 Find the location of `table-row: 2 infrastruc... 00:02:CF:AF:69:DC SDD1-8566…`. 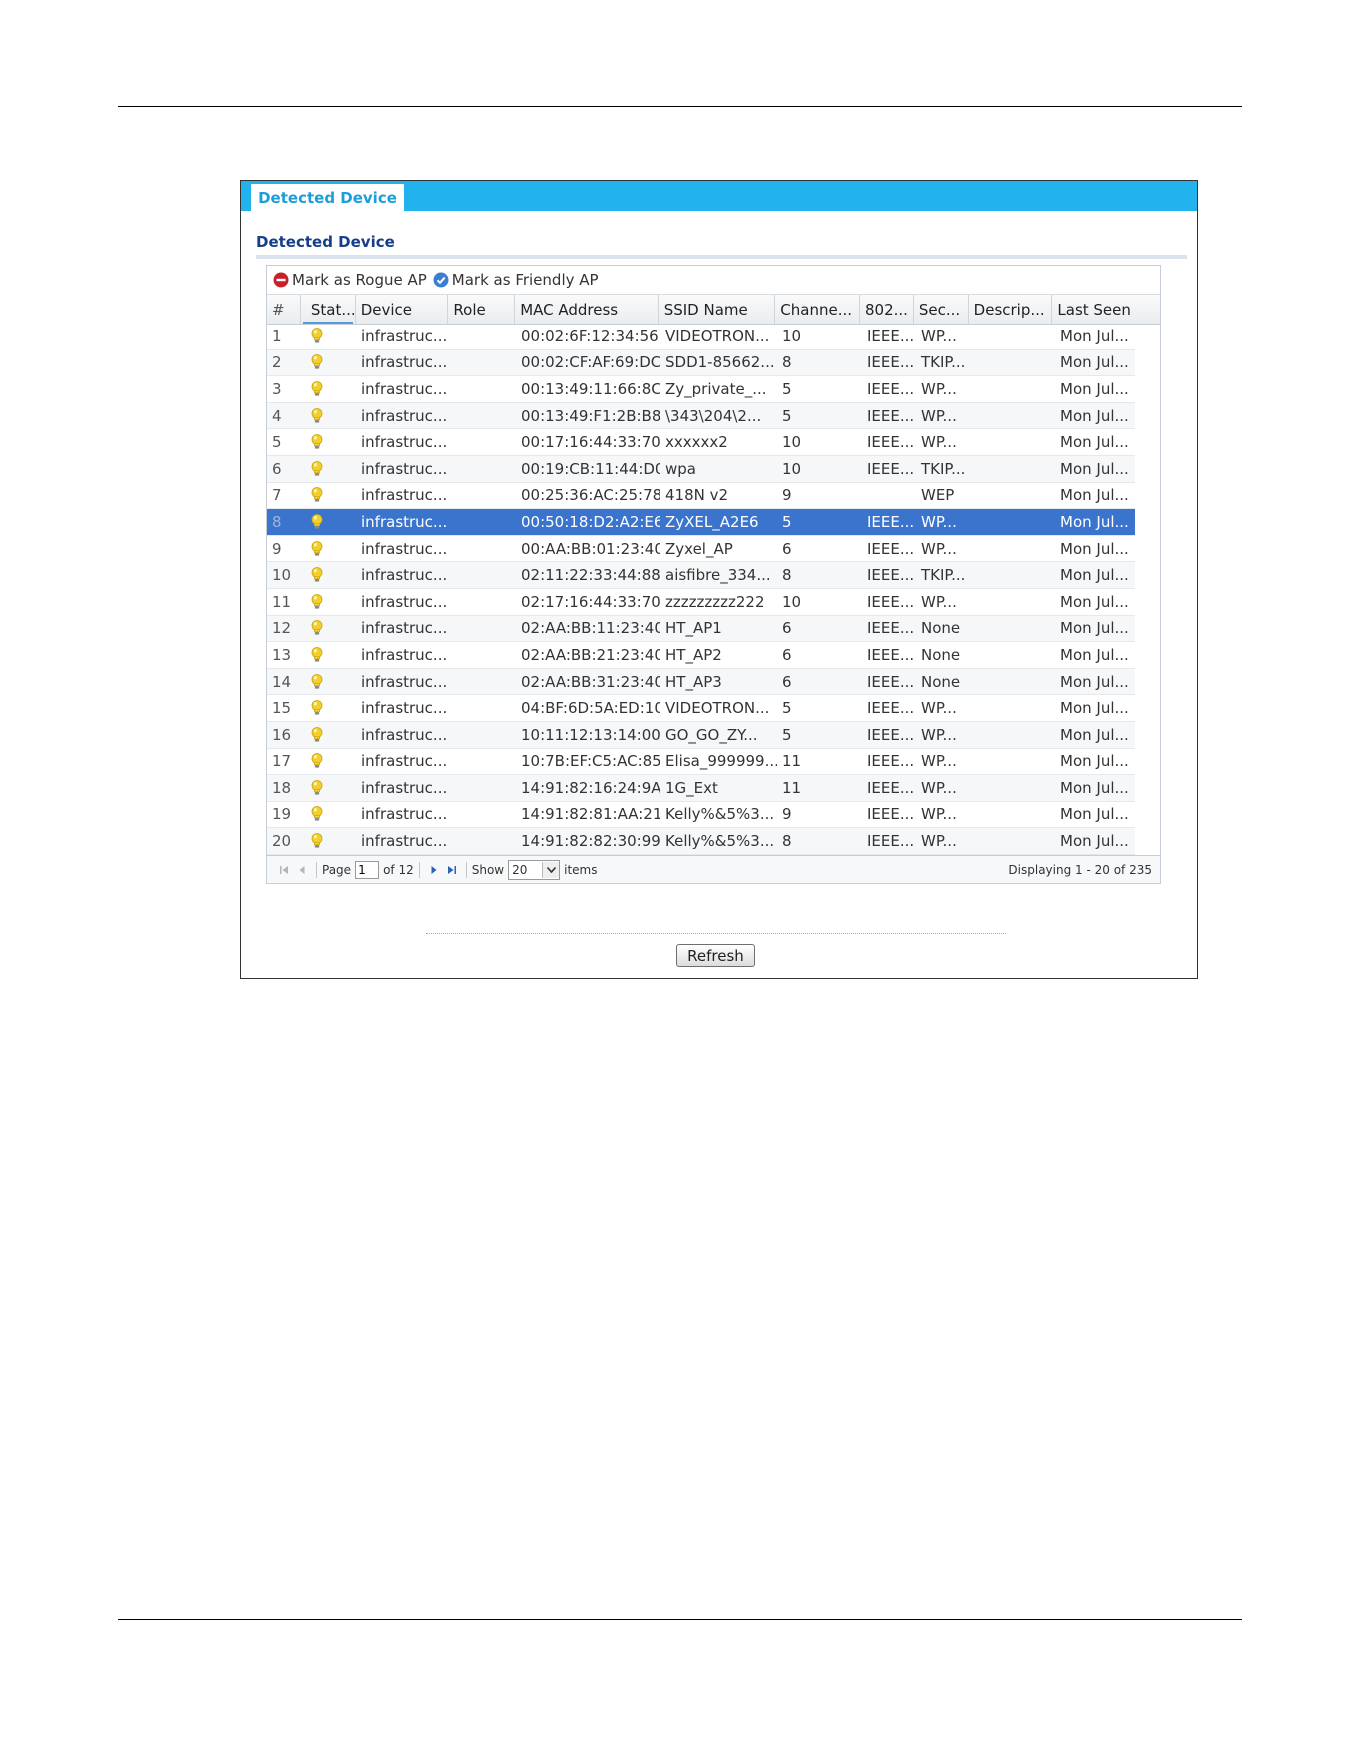

table-row: 2 infrastruc... 00:02:CF:AF:69:DC SDD1-8566… is located at coordinates (701, 363).